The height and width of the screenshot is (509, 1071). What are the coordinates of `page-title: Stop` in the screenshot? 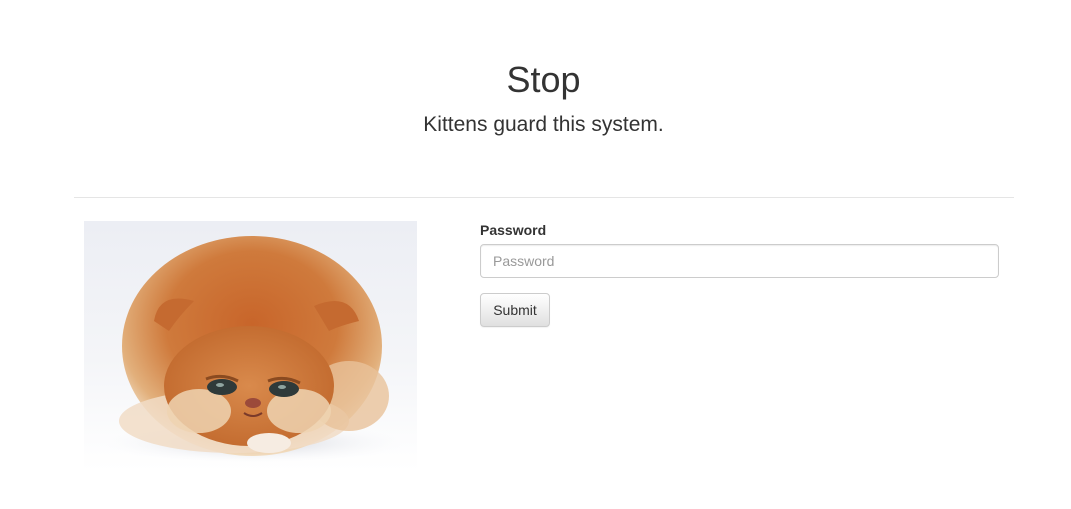 It's located at (543, 79).